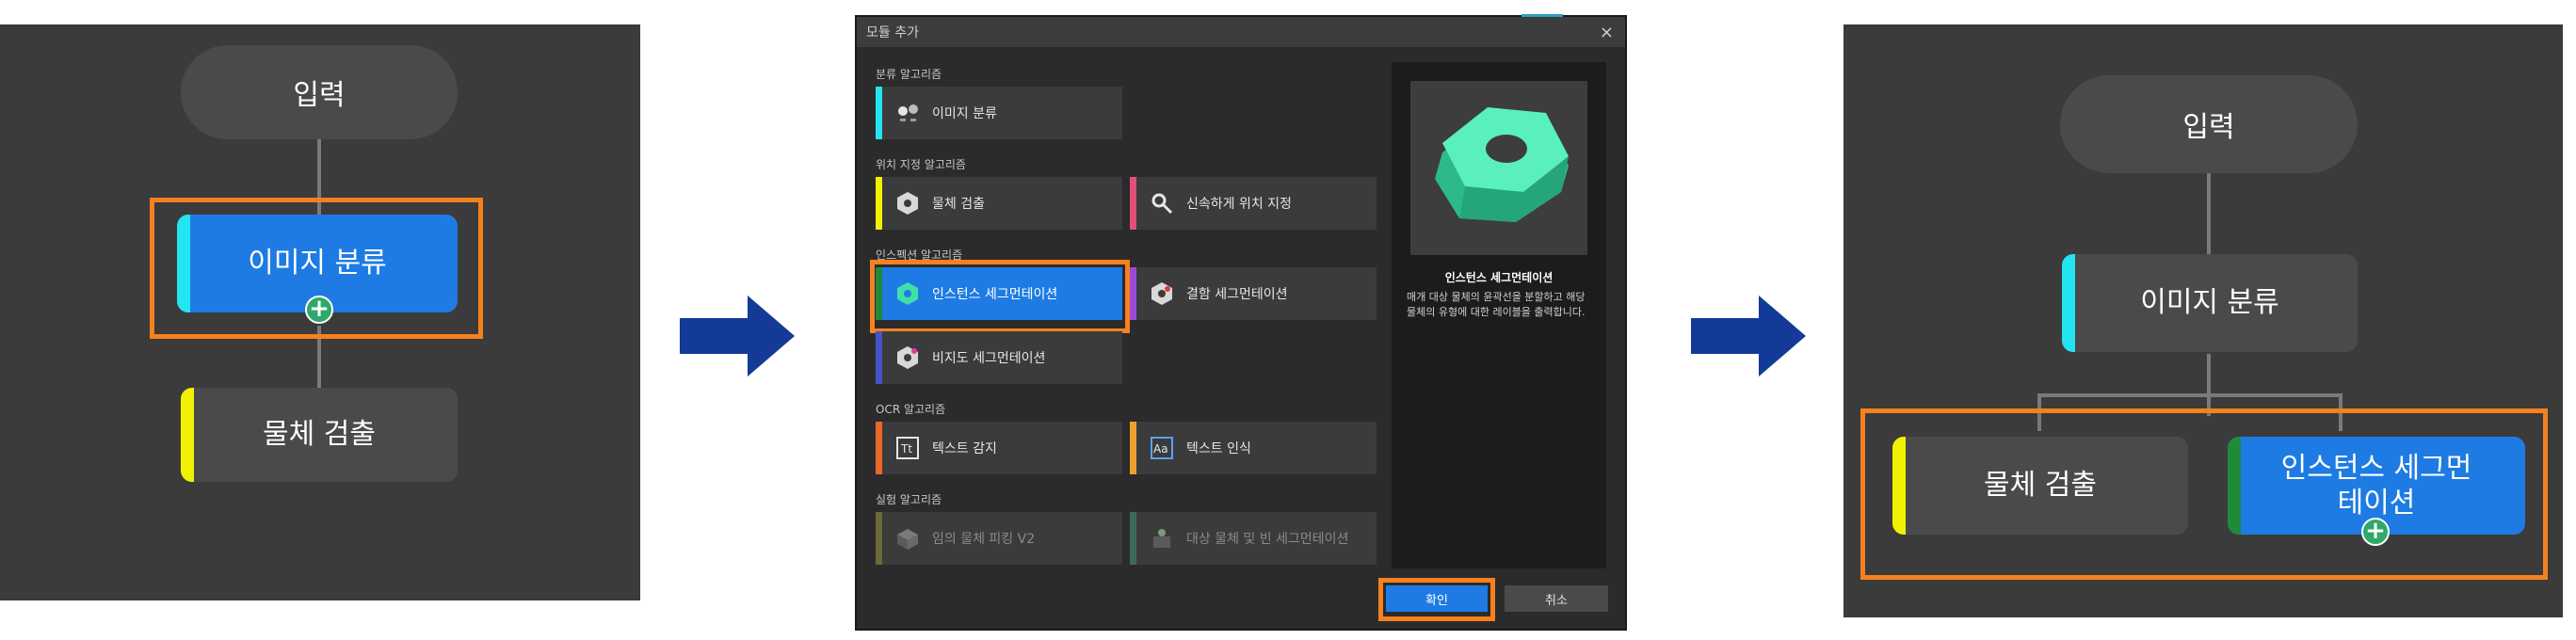 Image resolution: width=2576 pixels, height=640 pixels. I want to click on card-unsupervised-segmentation: 비지도 세그먼테이션, so click(999, 357).